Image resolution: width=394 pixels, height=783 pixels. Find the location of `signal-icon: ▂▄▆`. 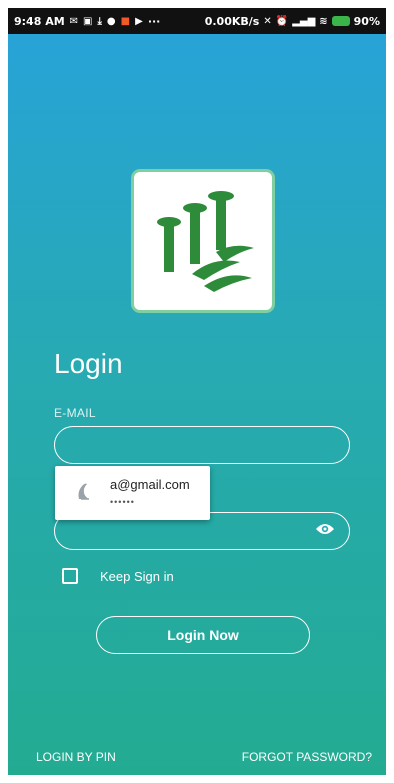

signal-icon: ▂▄▆ is located at coordinates (304, 21).